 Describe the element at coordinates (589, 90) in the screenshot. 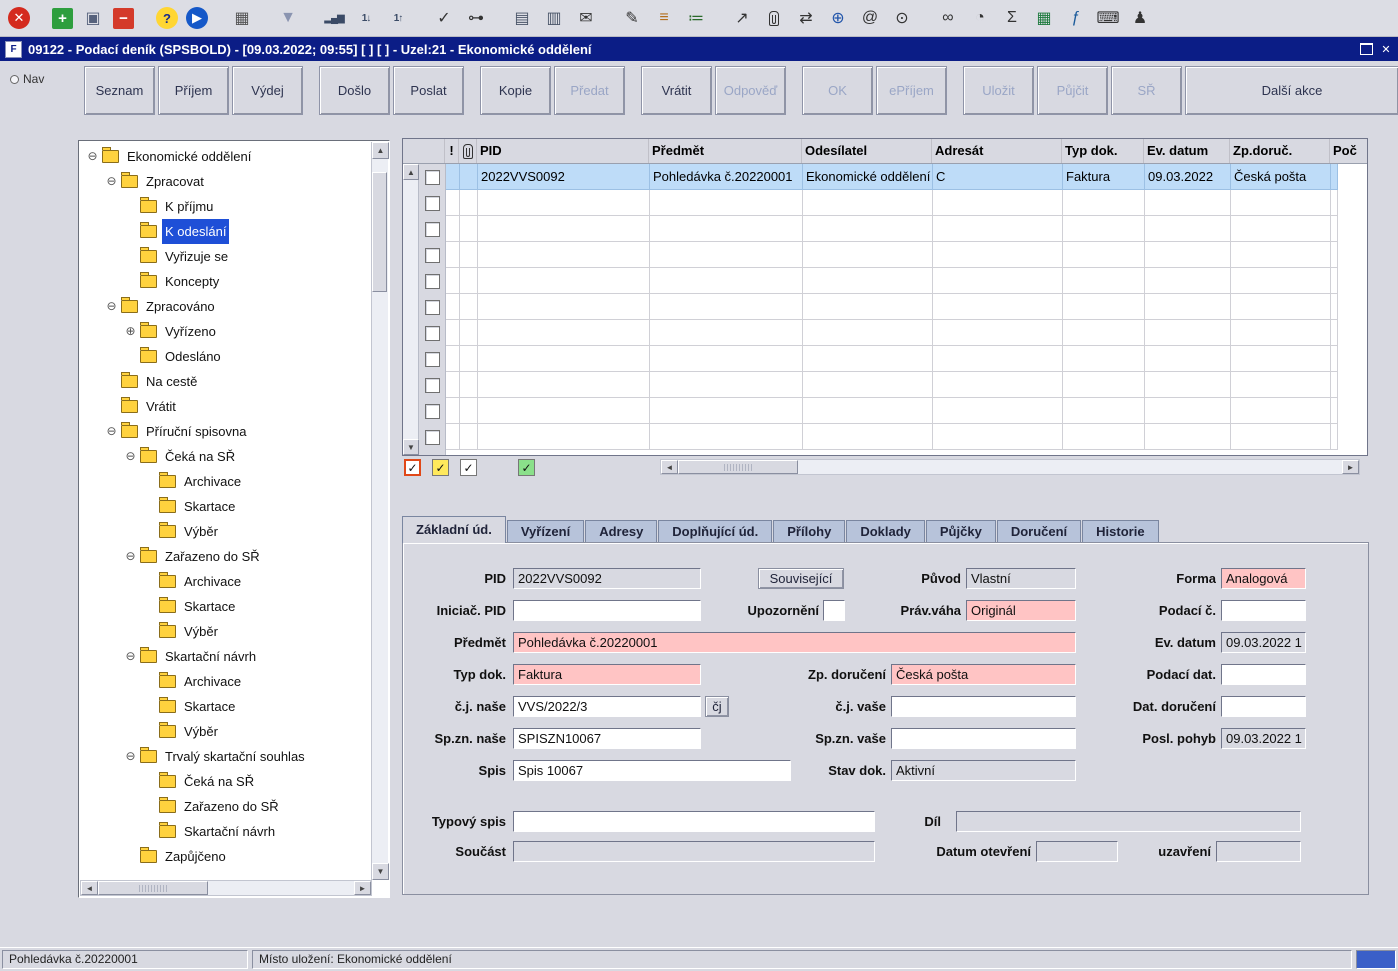

I see `action-button-predat: Předat` at that location.